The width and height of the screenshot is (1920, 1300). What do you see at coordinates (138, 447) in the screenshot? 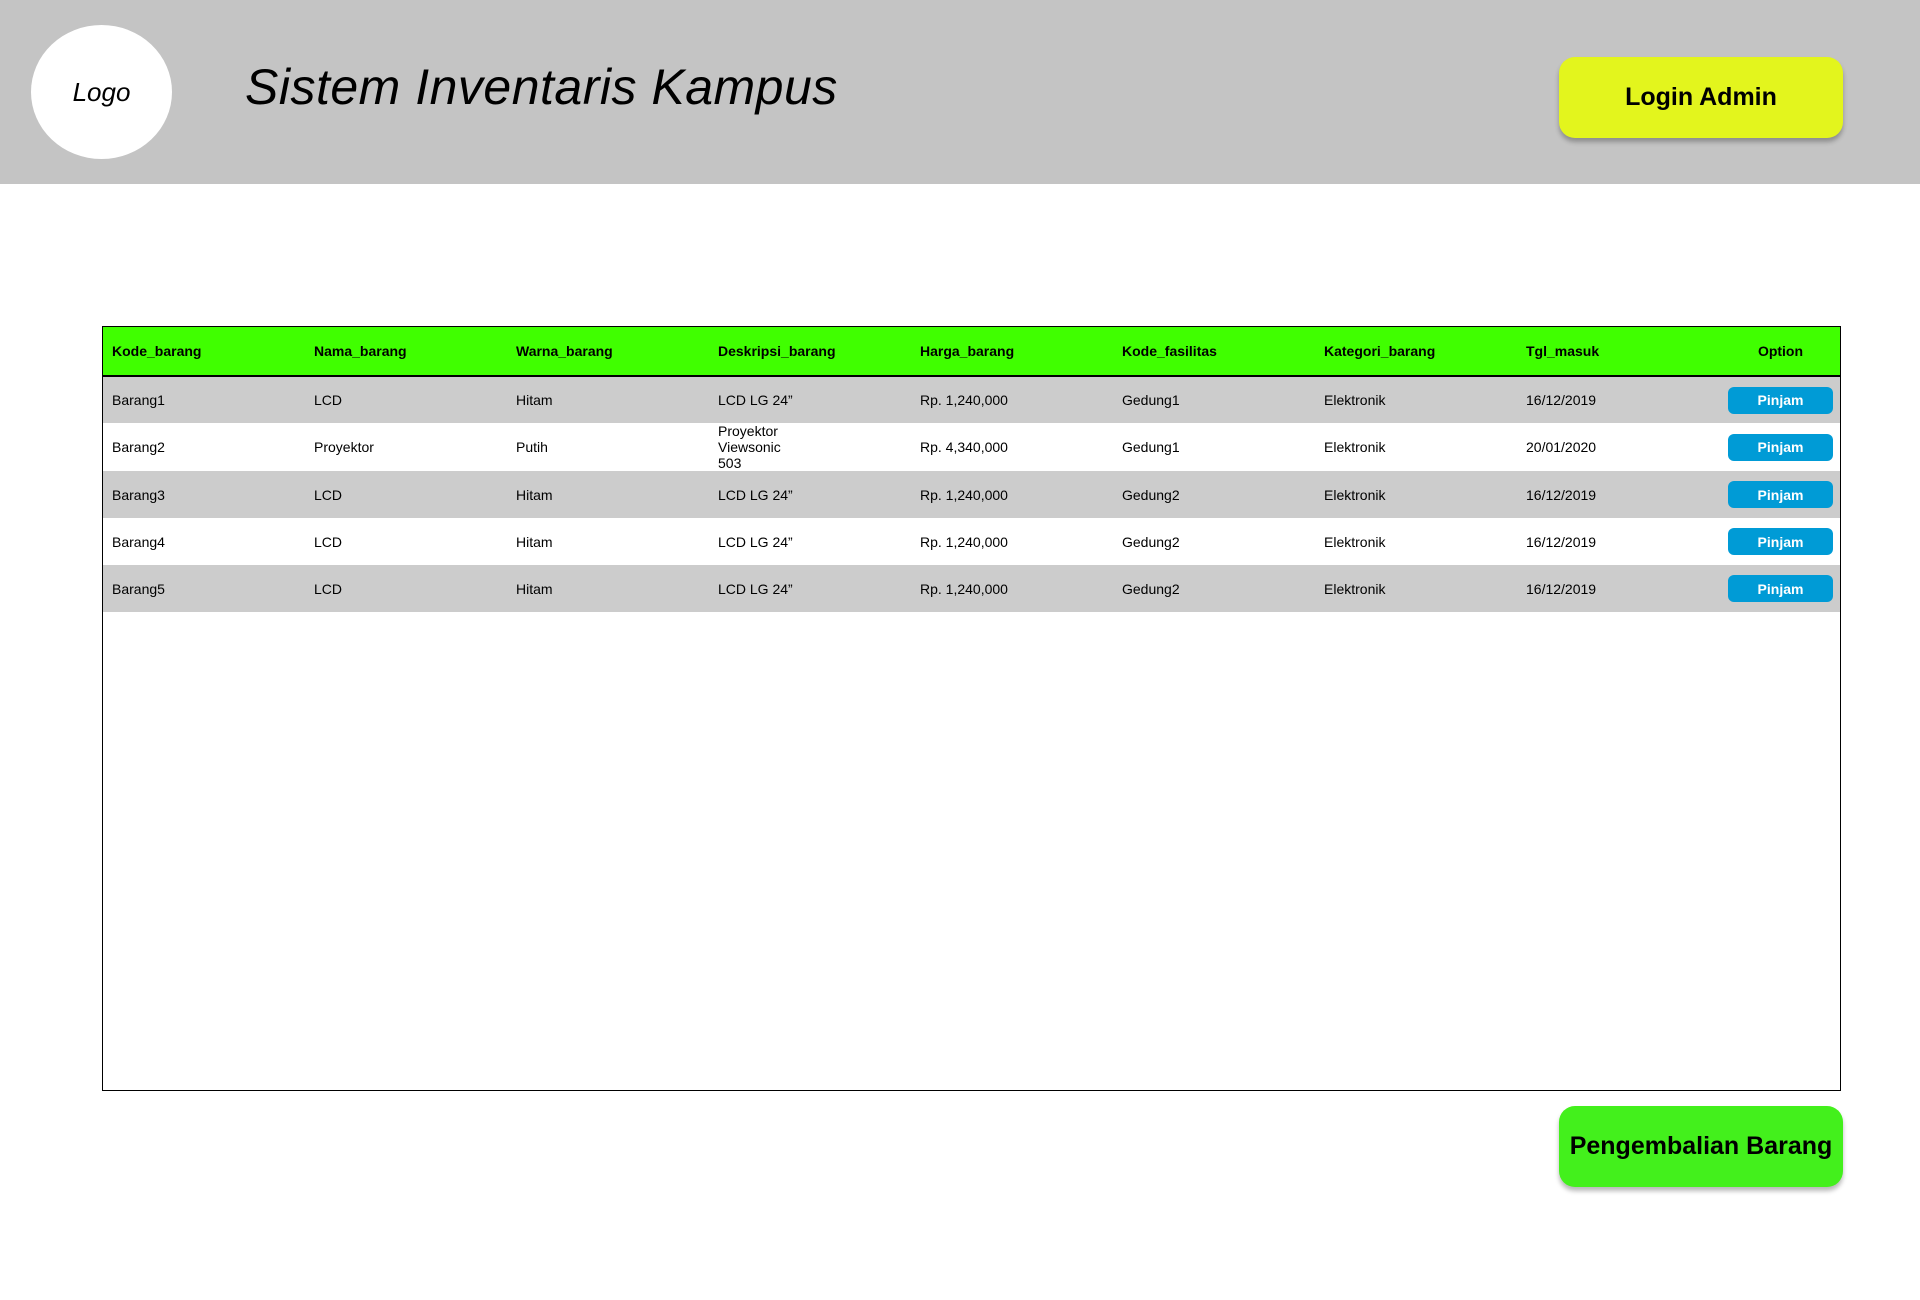
I see `cell-kode-barang: Barang2` at bounding box center [138, 447].